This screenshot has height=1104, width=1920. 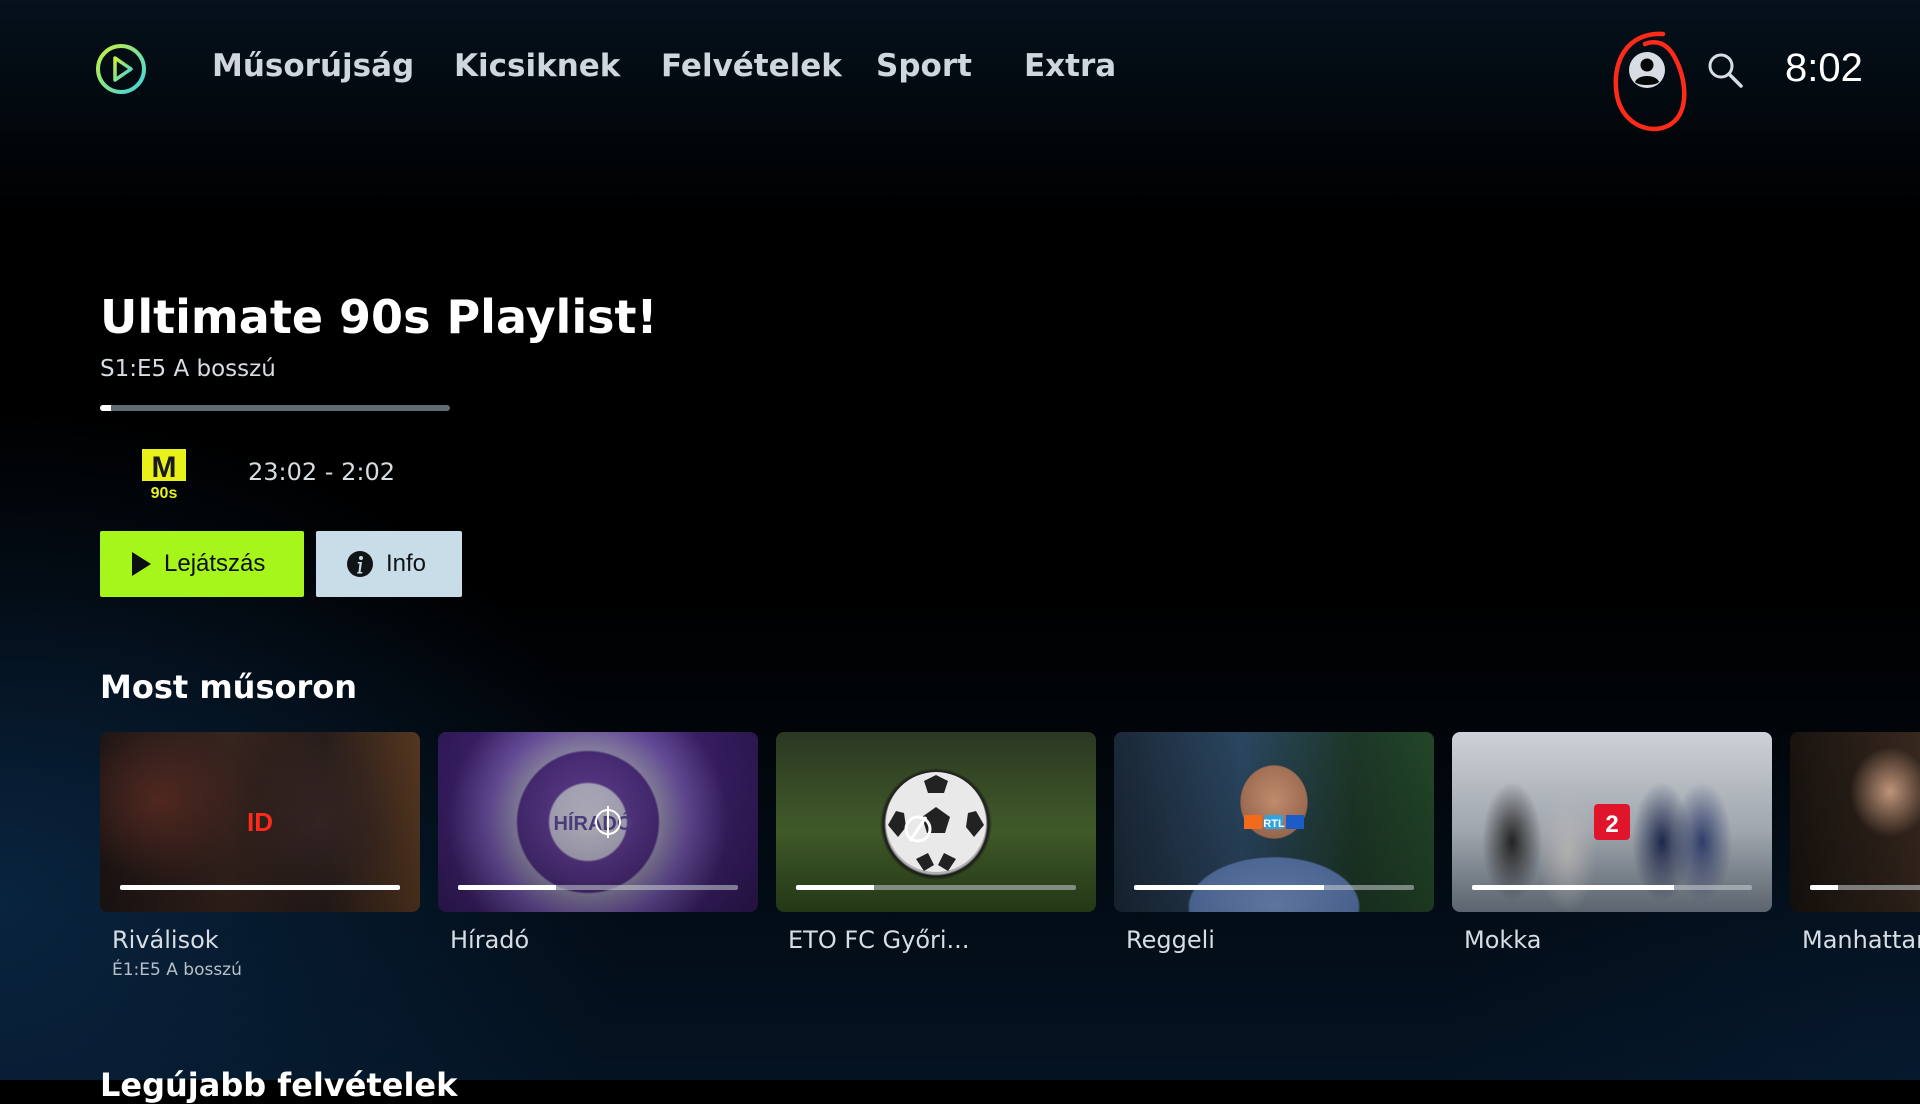 What do you see at coordinates (379, 317) in the screenshot?
I see `hero-title: Ultimate 90s Playlist!` at bounding box center [379, 317].